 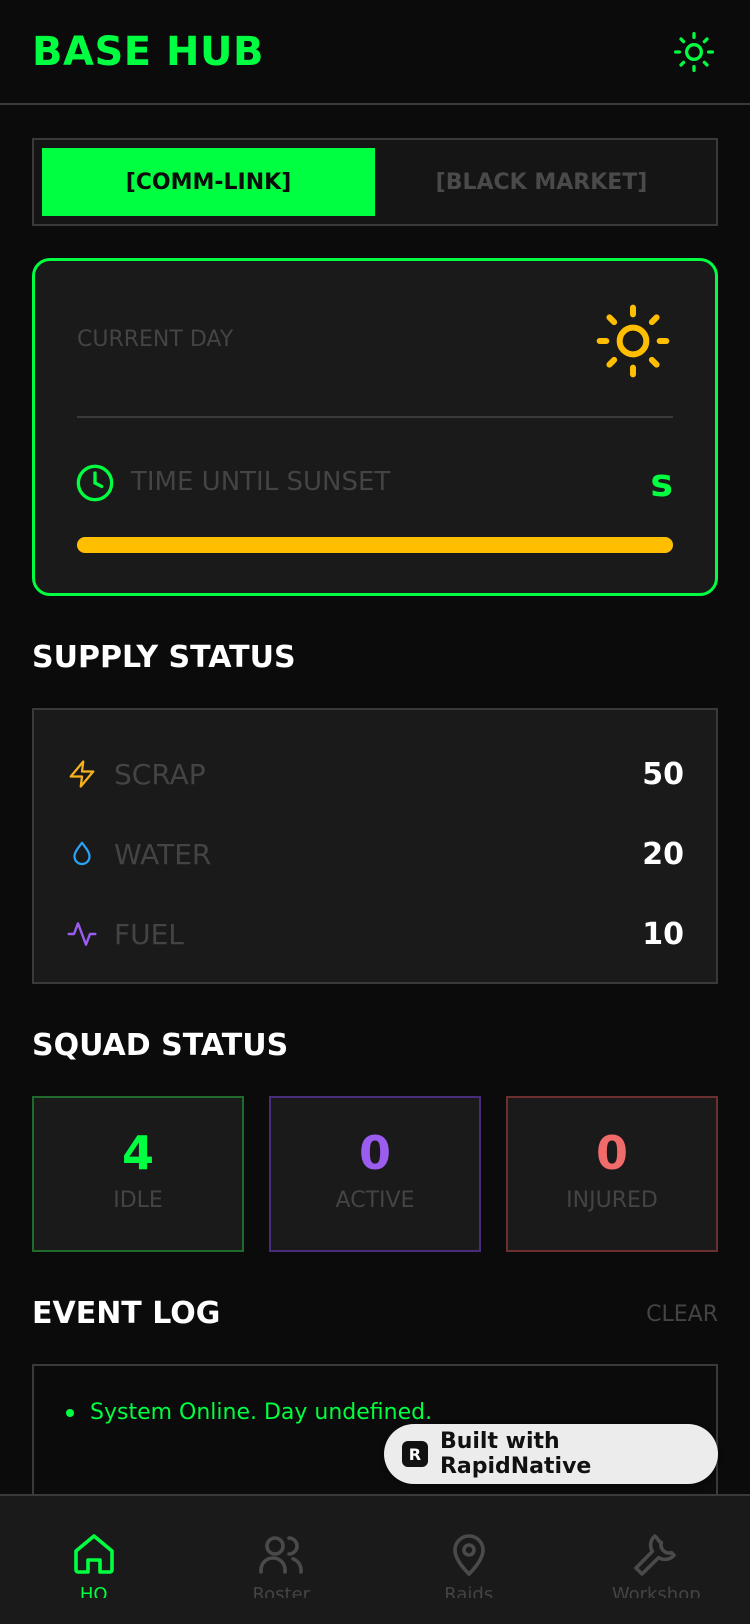 I want to click on tab-black-market: [BLACK MARKET], so click(x=541, y=182).